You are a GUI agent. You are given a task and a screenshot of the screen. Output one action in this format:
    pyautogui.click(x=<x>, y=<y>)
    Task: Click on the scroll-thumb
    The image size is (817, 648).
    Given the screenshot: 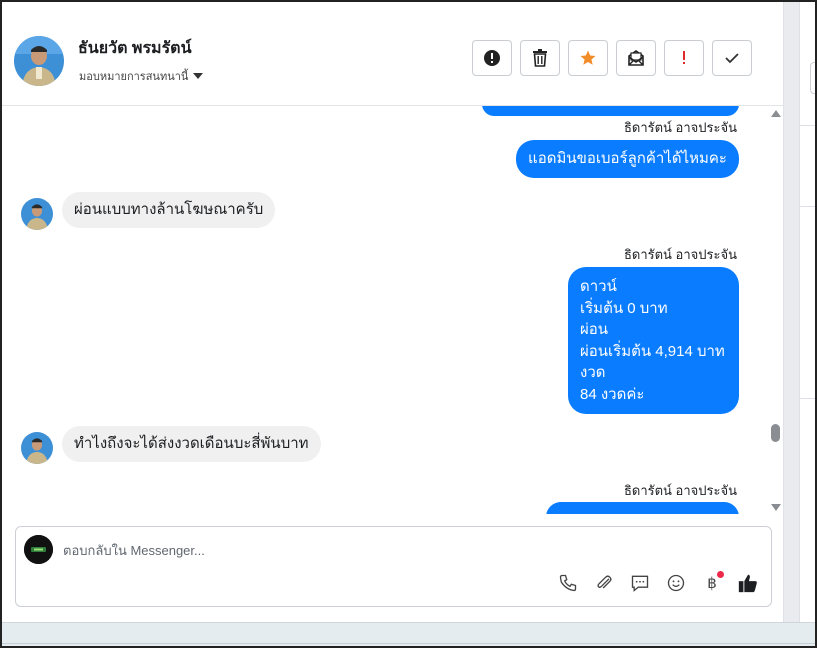 What is the action you would take?
    pyautogui.click(x=775, y=433)
    